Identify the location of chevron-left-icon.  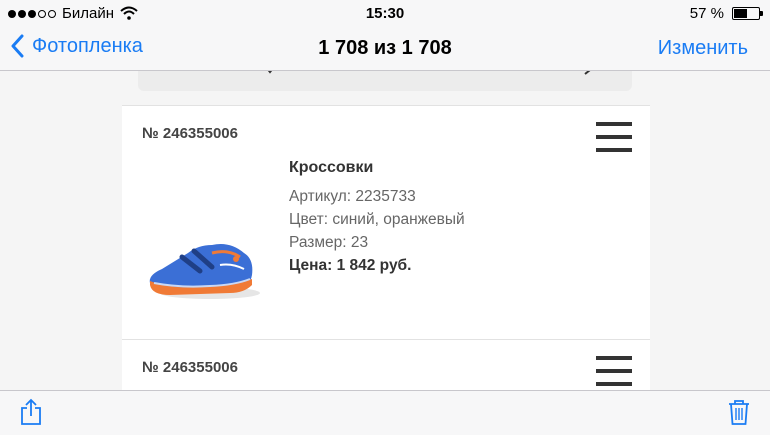
(17, 46).